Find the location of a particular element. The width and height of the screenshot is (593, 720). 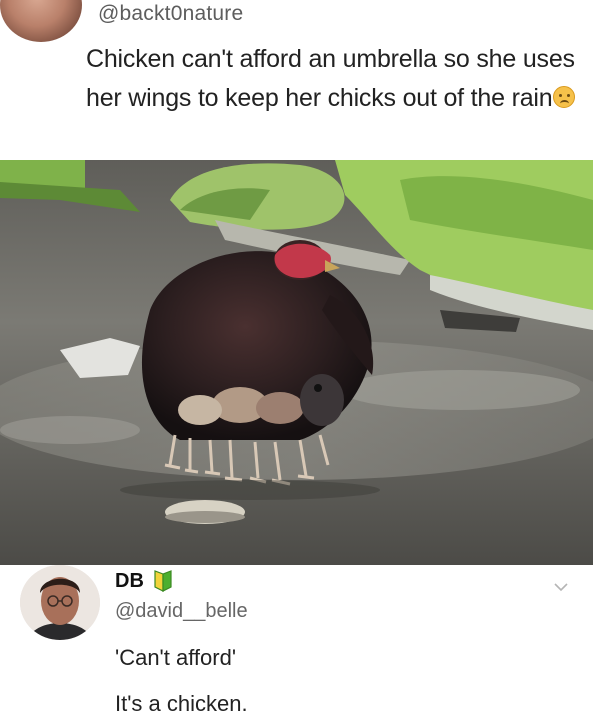

chevron-down-icon is located at coordinates (561, 587).